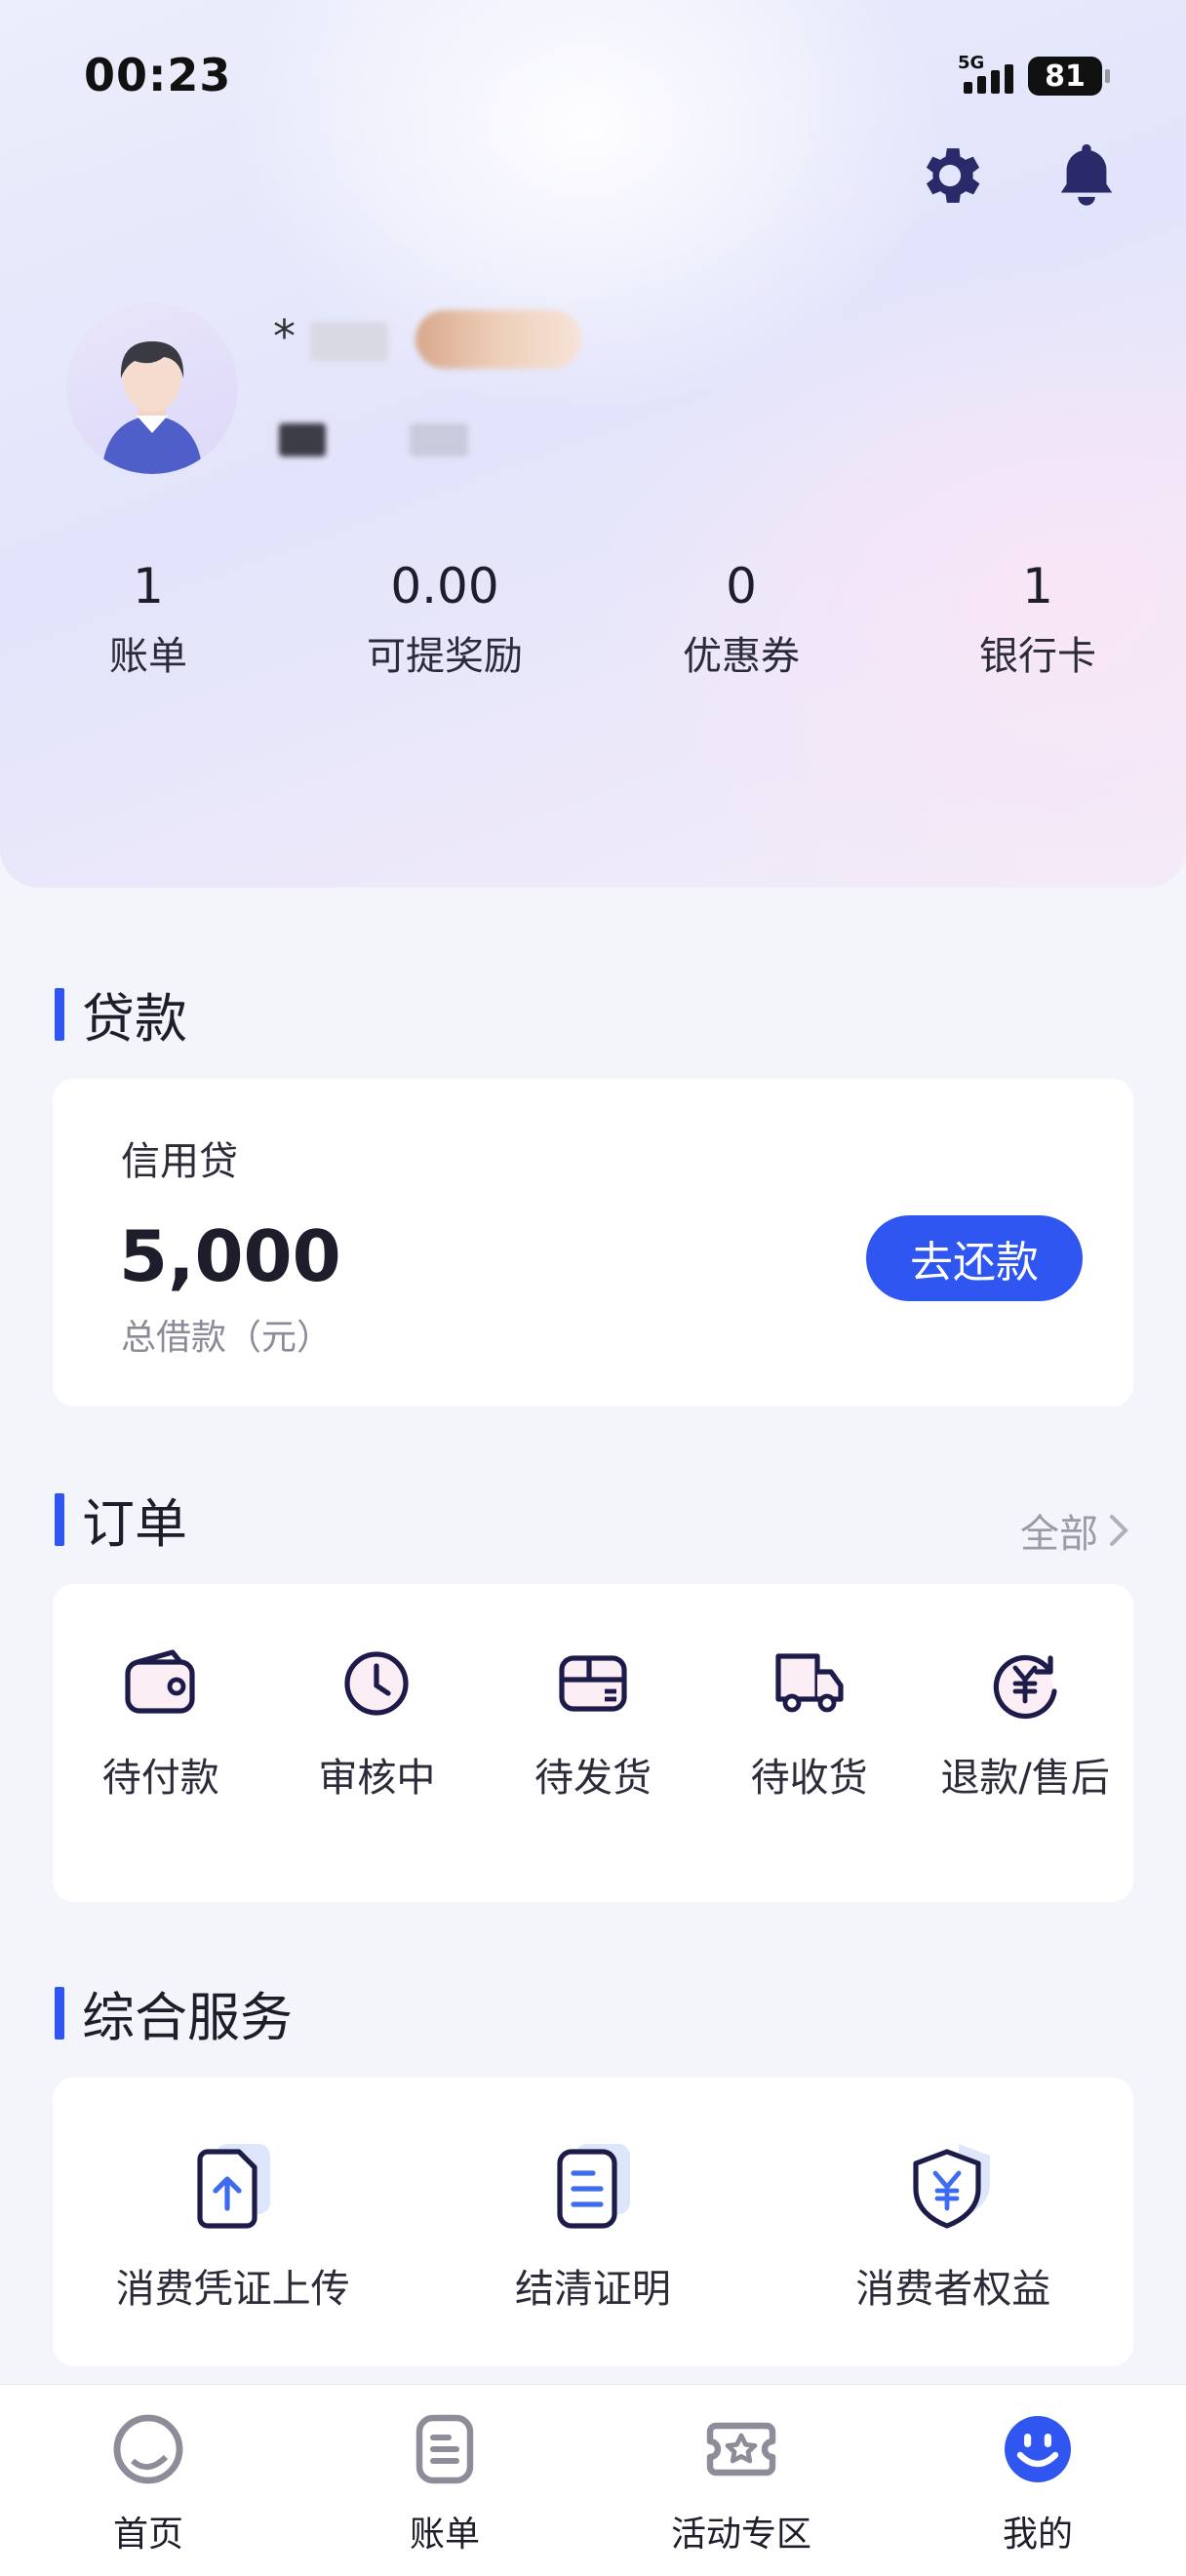 The height and width of the screenshot is (2576, 1186). I want to click on notification-bell-icon, so click(1087, 176).